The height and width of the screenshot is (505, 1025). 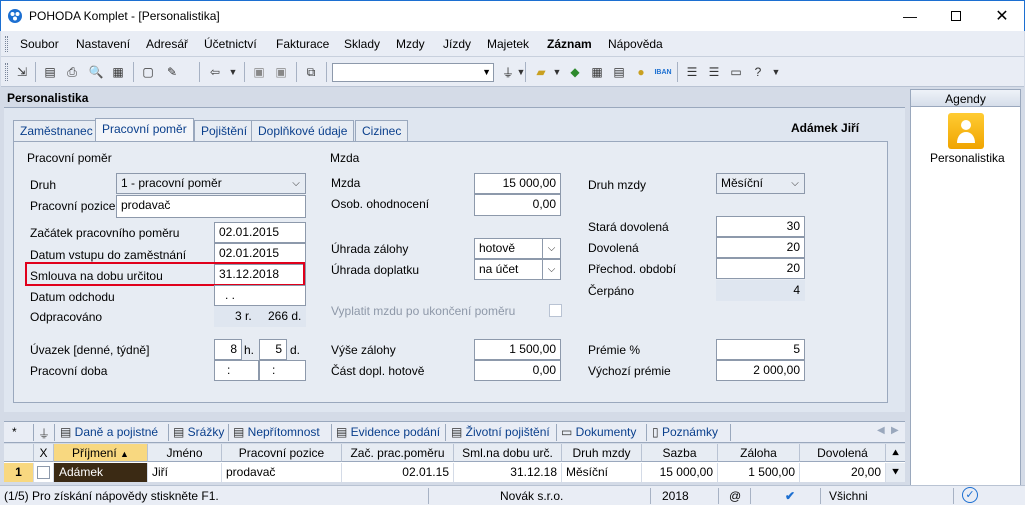 What do you see at coordinates (398, 472) in the screenshot?
I see `table-cell-zac: 02.01.15` at bounding box center [398, 472].